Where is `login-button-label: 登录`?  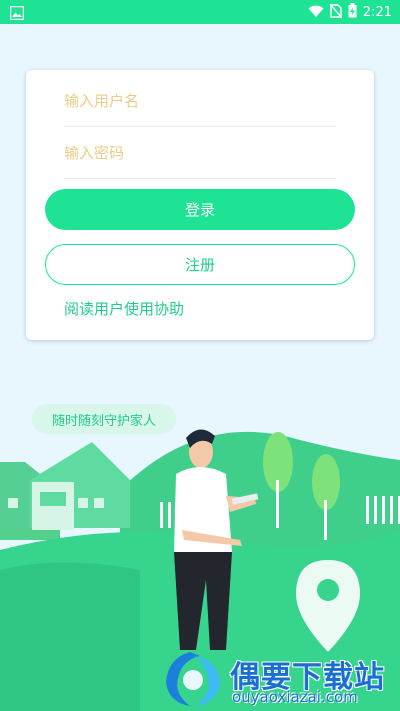
login-button-label: 登录 is located at coordinates (199, 210).